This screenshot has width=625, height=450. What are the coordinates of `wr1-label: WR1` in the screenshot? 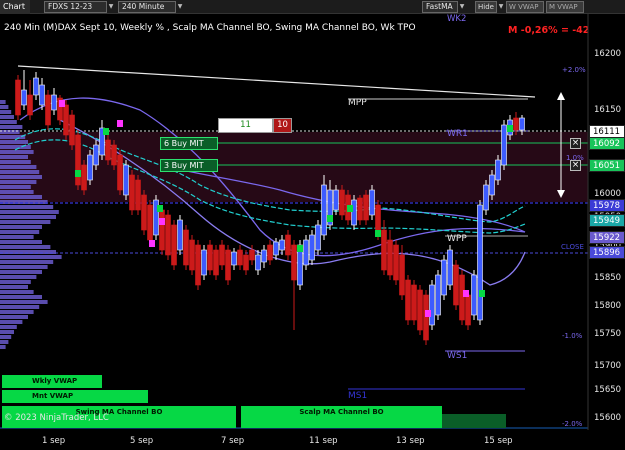 It's located at (457, 134).